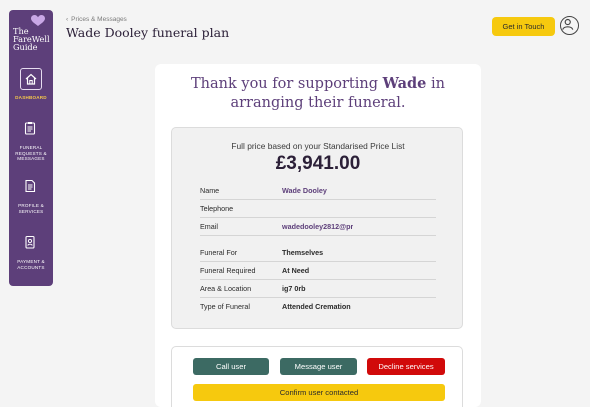  I want to click on clipboard-icon-box, so click(31, 129).